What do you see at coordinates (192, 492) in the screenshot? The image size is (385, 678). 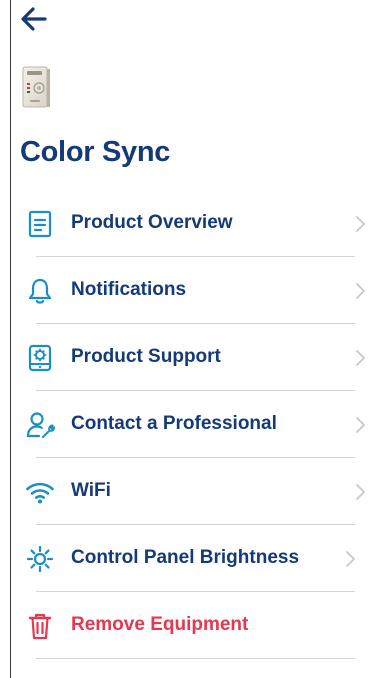 I see `menu-item-wifi: WiFi` at bounding box center [192, 492].